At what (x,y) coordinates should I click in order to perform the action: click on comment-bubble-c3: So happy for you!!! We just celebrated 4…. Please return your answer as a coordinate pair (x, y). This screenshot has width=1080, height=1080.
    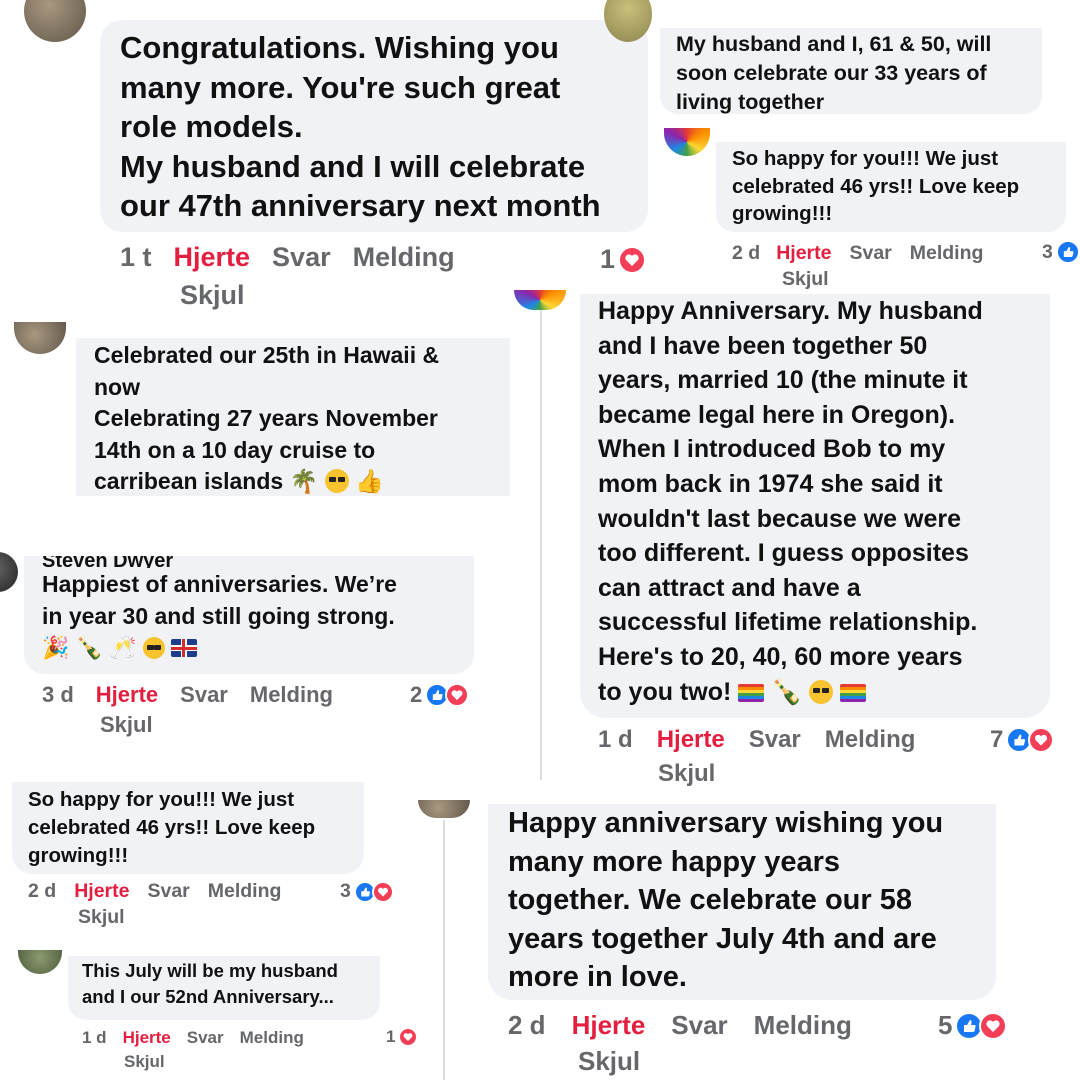
    Looking at the image, I should click on (891, 187).